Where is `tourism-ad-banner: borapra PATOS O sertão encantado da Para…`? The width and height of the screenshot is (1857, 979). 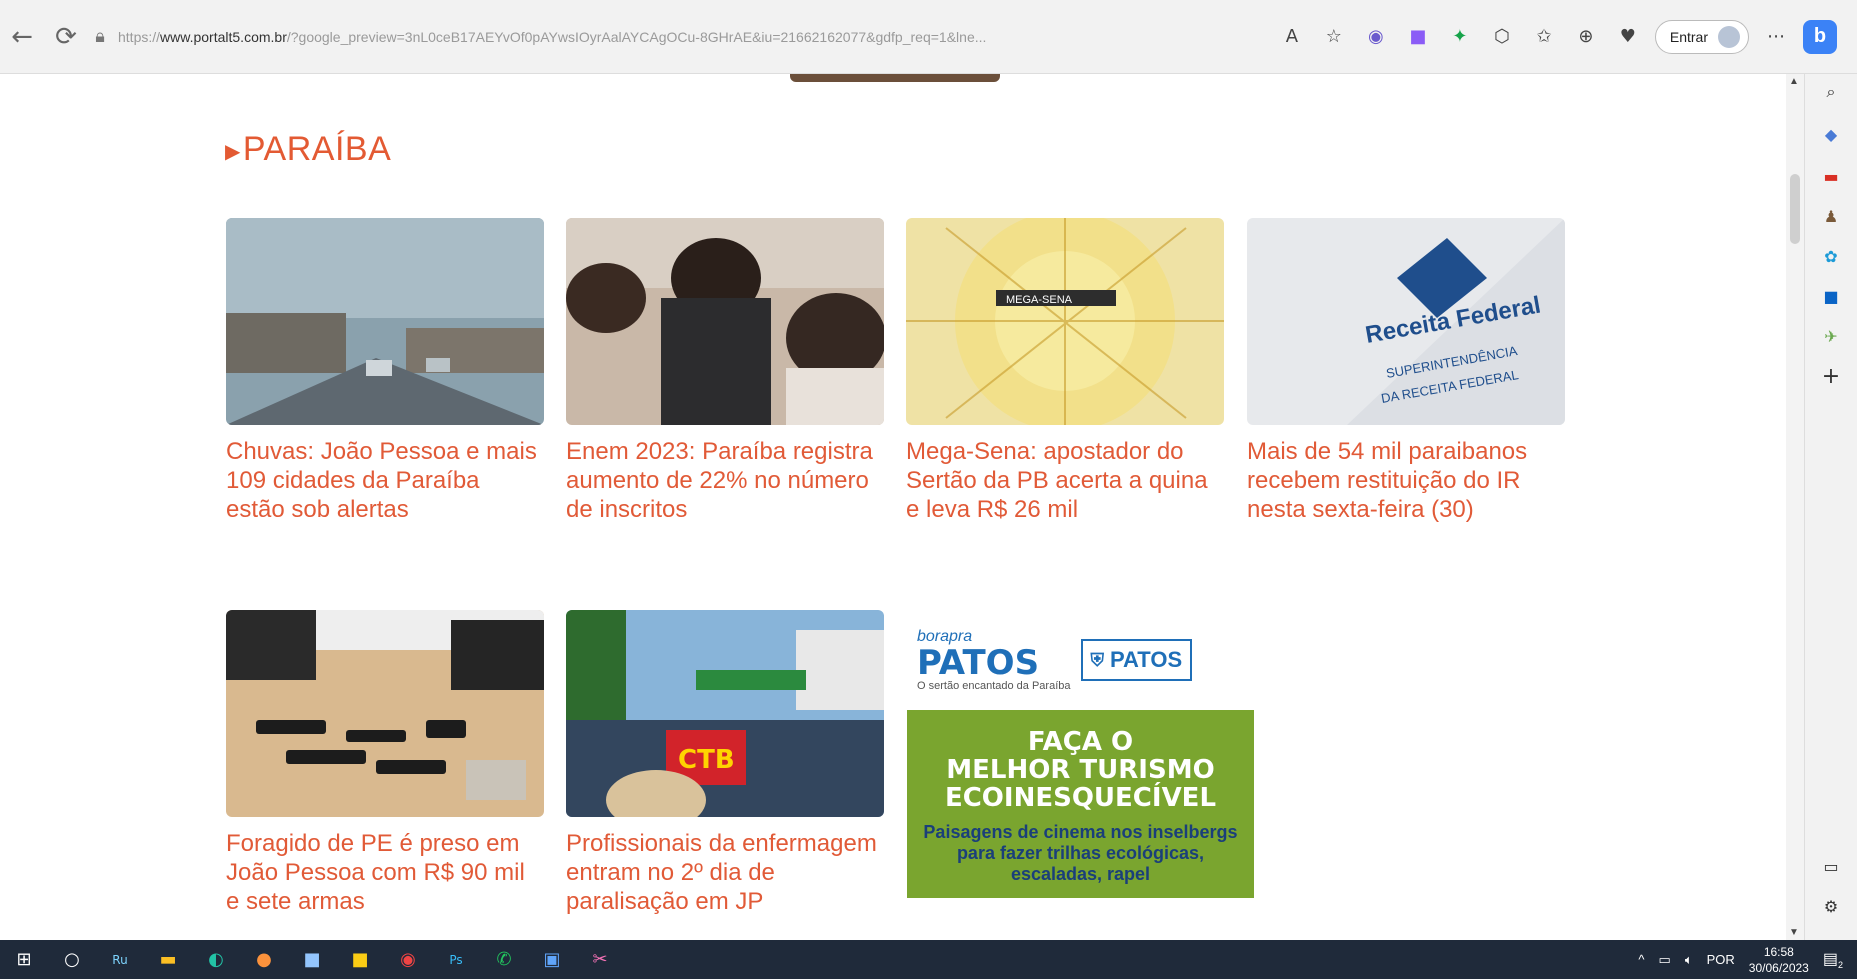 tourism-ad-banner: borapra PATOS O sertão encantado da Para… is located at coordinates (1080, 754).